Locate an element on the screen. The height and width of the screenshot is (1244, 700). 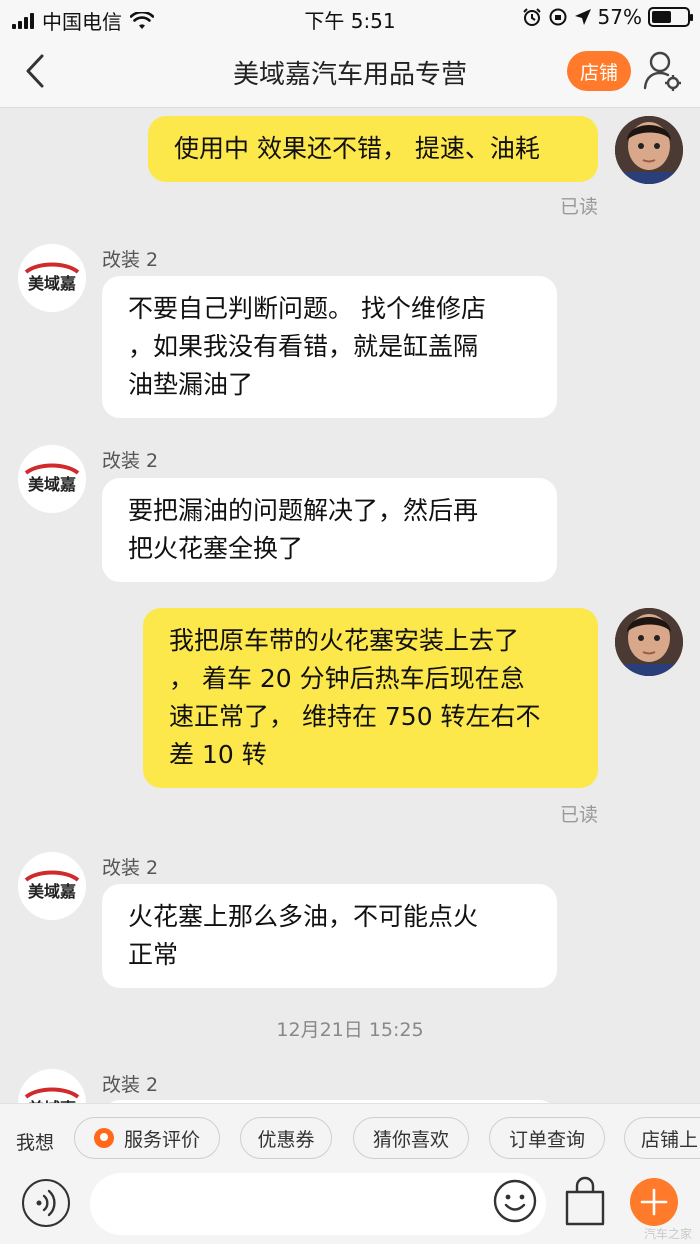
my-message-bubble: 使用中 效果还不错， 提速、油耗 is located at coordinates (373, 149).